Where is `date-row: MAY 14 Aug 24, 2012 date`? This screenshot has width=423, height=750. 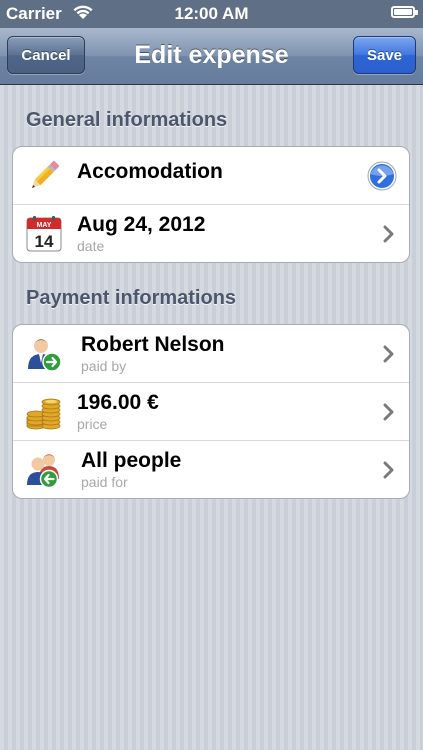 date-row: MAY 14 Aug 24, 2012 date is located at coordinates (211, 233).